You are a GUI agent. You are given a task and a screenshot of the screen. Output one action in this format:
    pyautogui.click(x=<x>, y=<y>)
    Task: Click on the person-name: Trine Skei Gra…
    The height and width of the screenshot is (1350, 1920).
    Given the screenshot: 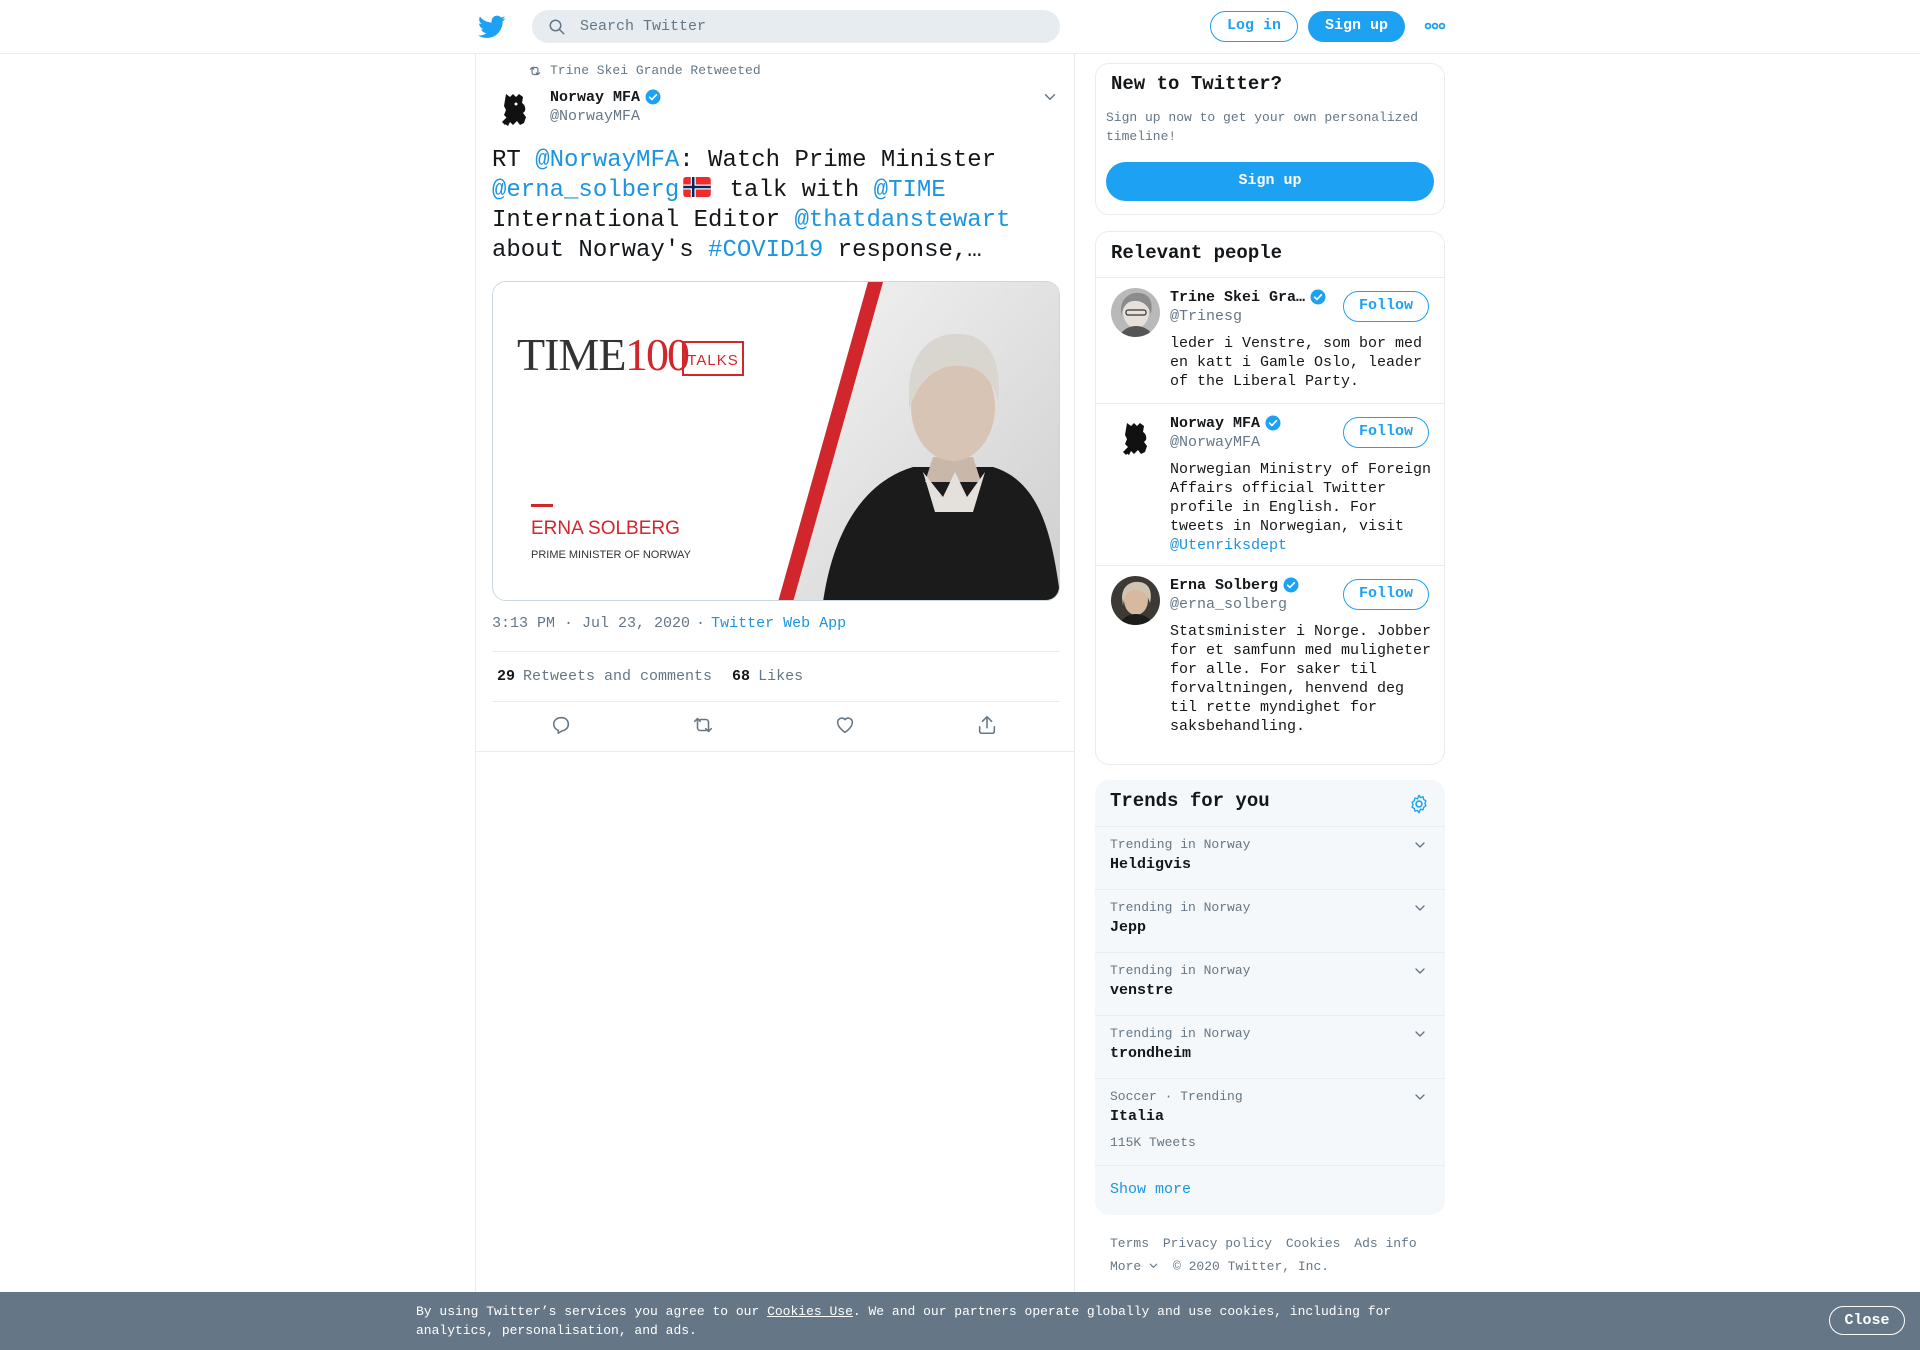 What is the action you would take?
    pyautogui.click(x=1248, y=297)
    